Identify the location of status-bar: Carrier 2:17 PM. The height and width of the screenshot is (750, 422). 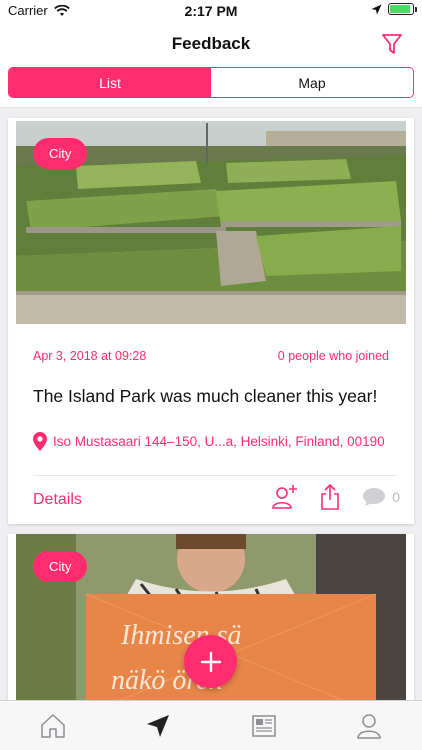
(211, 11).